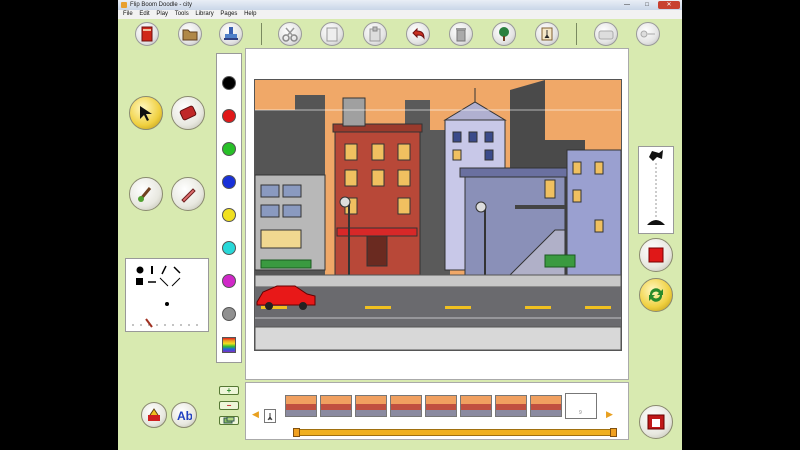 The width and height of the screenshot is (800, 450). I want to click on duplicate-frame-button, so click(229, 420).